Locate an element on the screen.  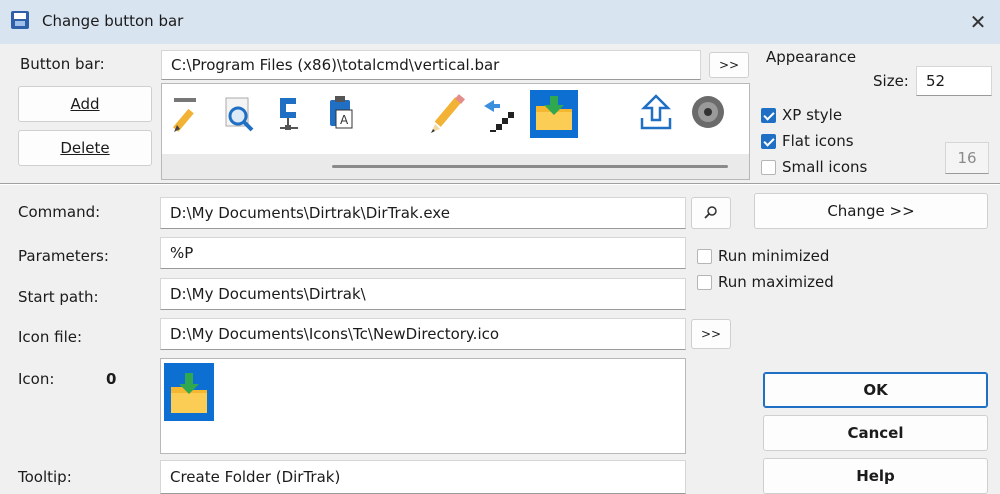
flat-icons-label: Flat icons is located at coordinates (818, 141).